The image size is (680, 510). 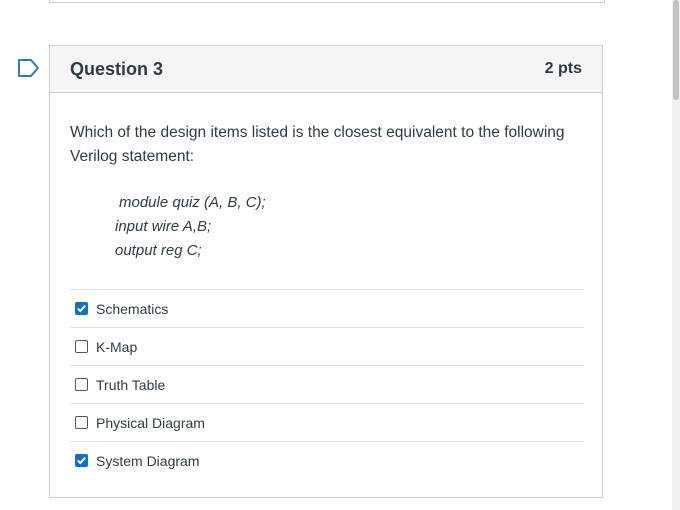 I want to click on answer-label: Schematics, so click(x=132, y=308).